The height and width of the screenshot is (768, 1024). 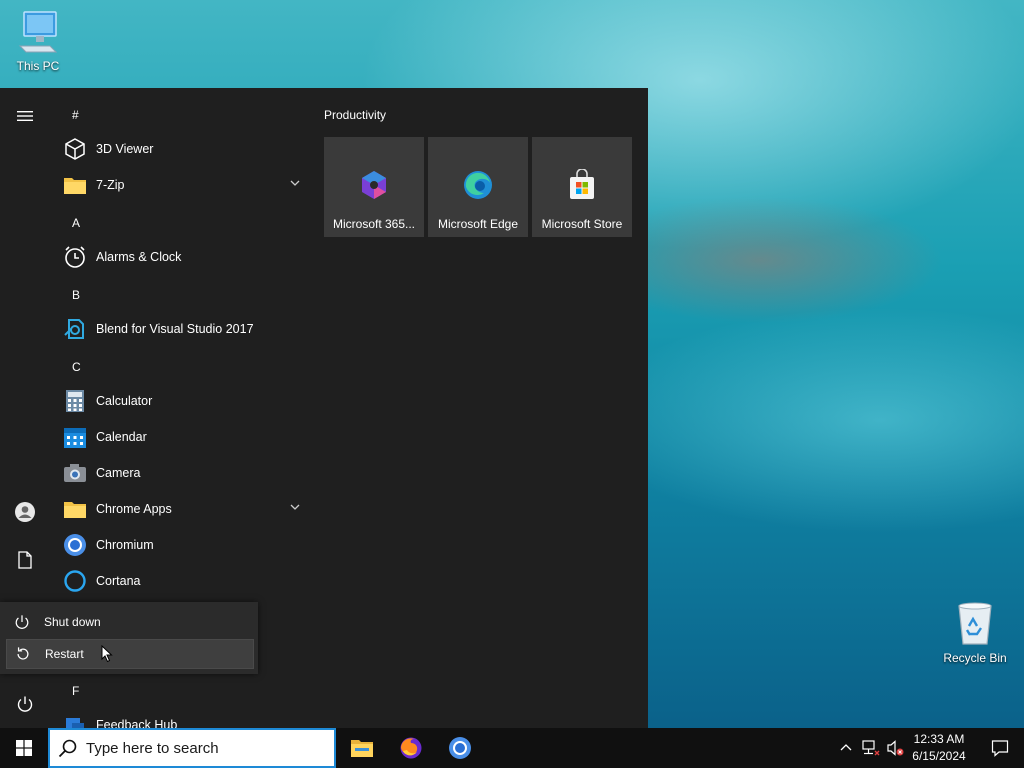 I want to click on app-name: Chromium, so click(x=125, y=545).